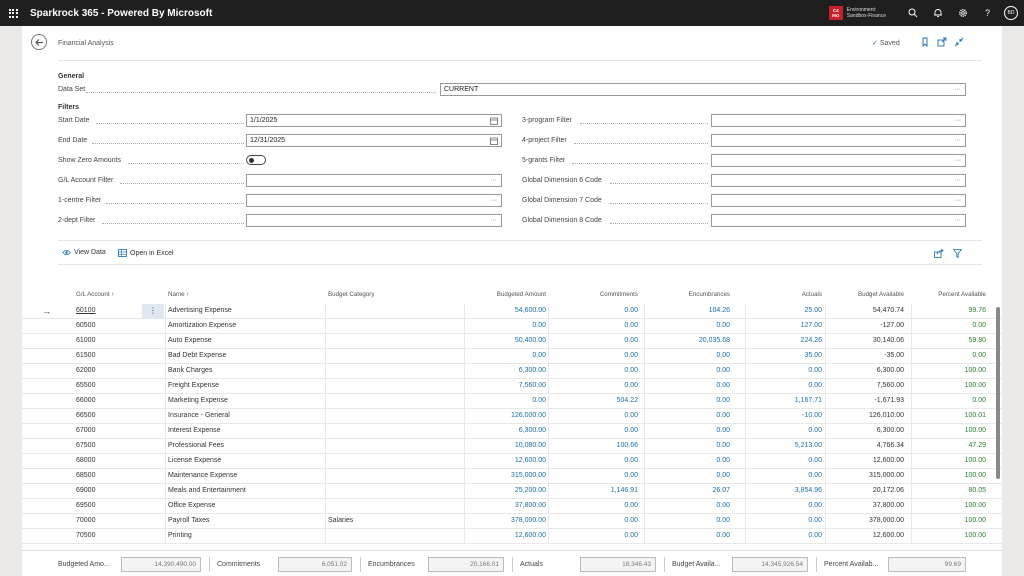  What do you see at coordinates (515, 415) in the screenshot?
I see `cell-budgeted: 126,000.00` at bounding box center [515, 415].